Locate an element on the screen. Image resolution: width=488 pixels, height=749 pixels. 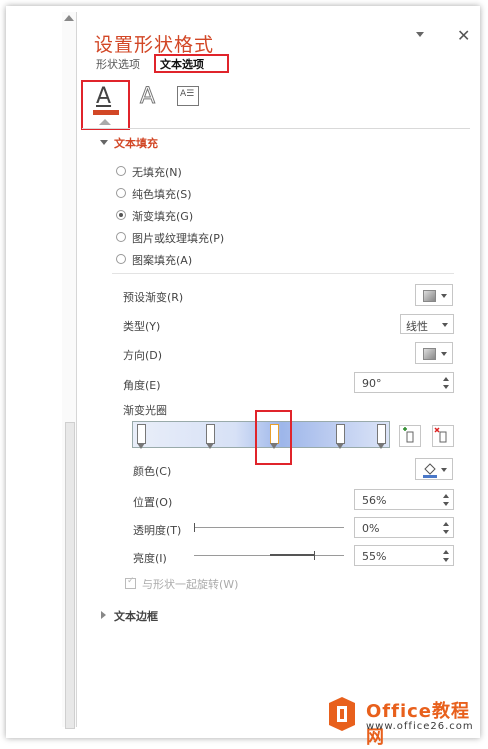
brightness-label: 亮度(I) is located at coordinates (150, 558).